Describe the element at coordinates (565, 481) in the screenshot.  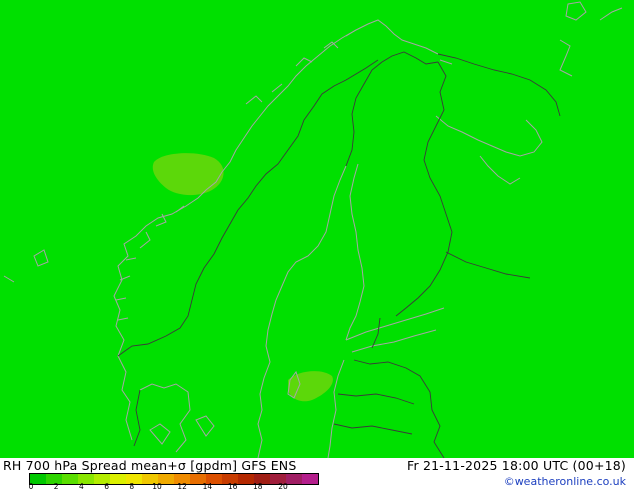
I see `credit-link: ©weatheronline.co.uk` at that location.